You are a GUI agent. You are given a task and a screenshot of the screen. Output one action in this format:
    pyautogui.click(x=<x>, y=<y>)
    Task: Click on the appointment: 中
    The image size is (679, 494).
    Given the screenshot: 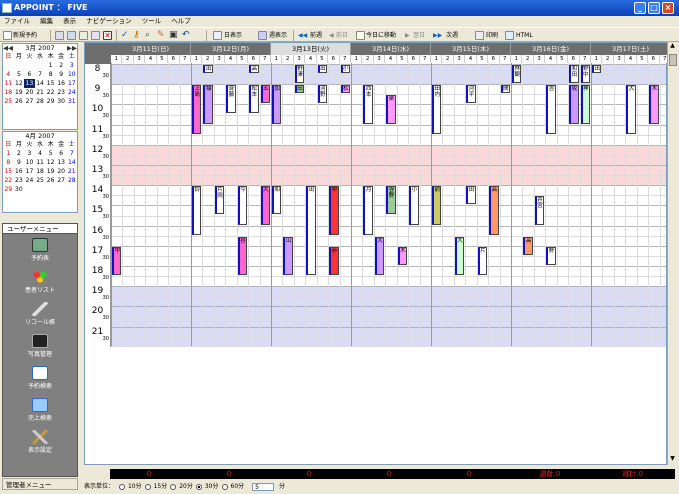 What is the action you would take?
    pyautogui.click(x=117, y=261)
    